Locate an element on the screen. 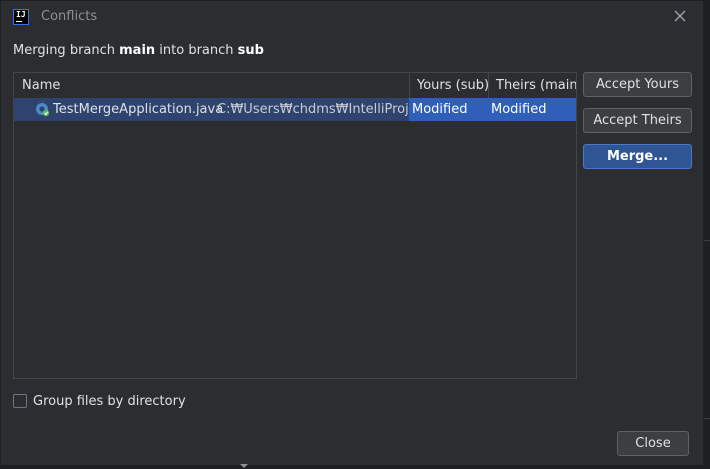 The height and width of the screenshot is (469, 710). yours-status: Modified is located at coordinates (440, 109).